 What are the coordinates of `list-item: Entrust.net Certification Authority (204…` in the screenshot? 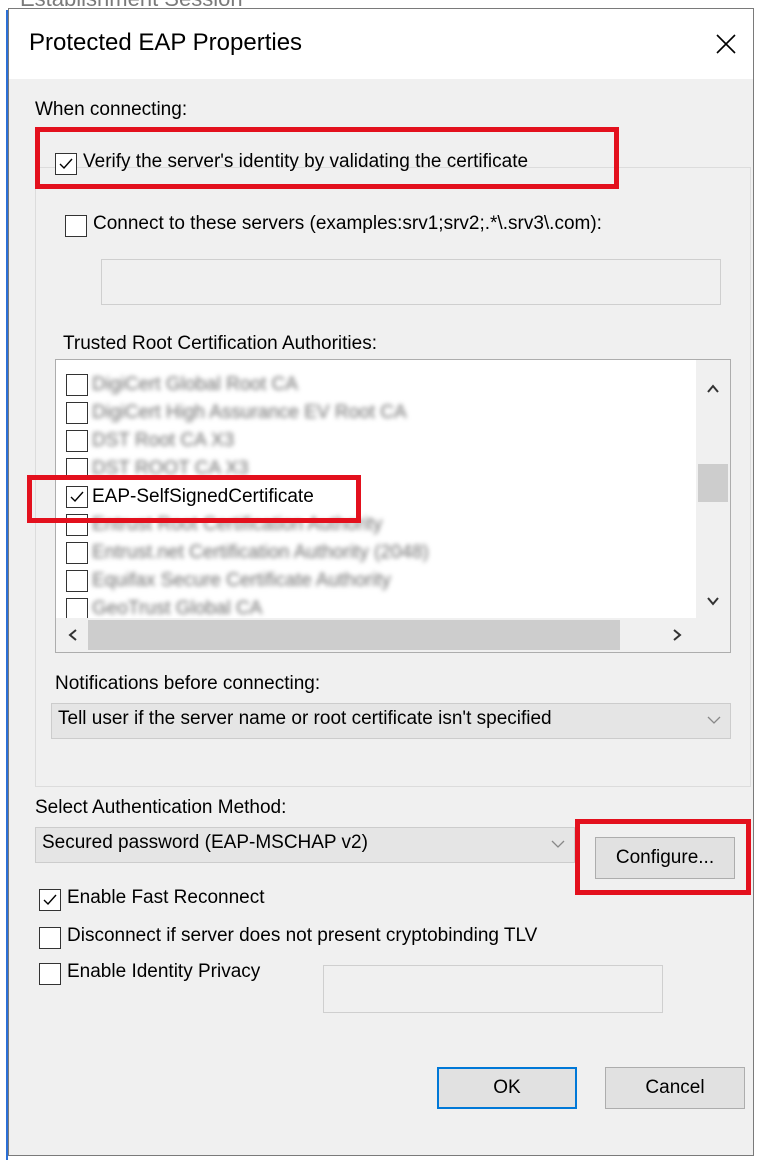 It's located at (366, 554).